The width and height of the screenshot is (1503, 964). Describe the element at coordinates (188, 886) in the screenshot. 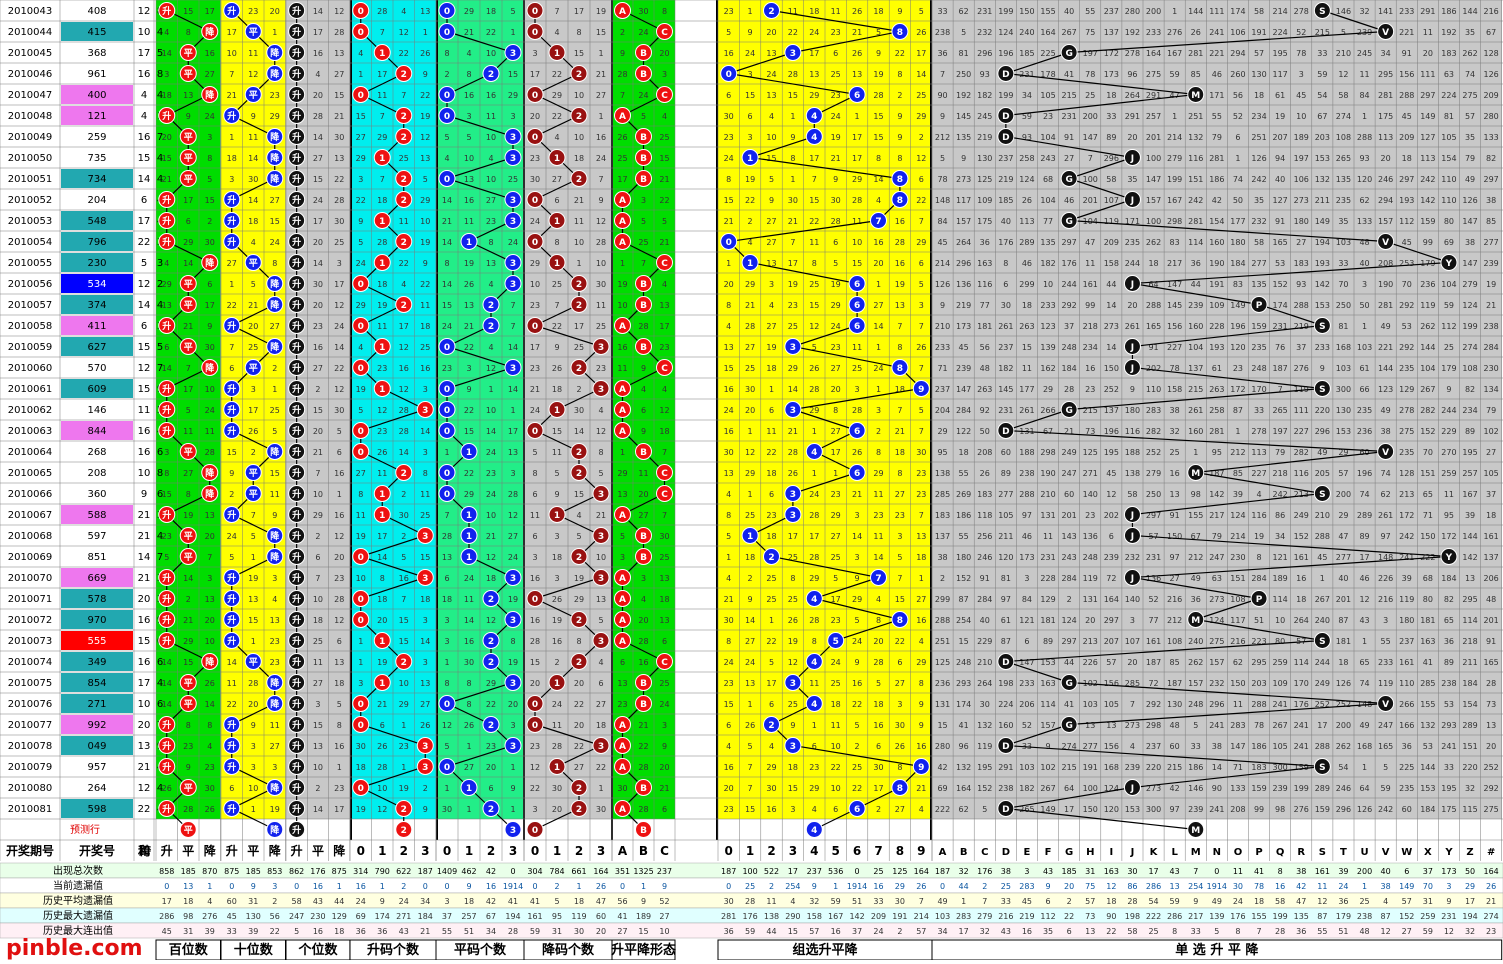

I see `stats-current: 13` at that location.